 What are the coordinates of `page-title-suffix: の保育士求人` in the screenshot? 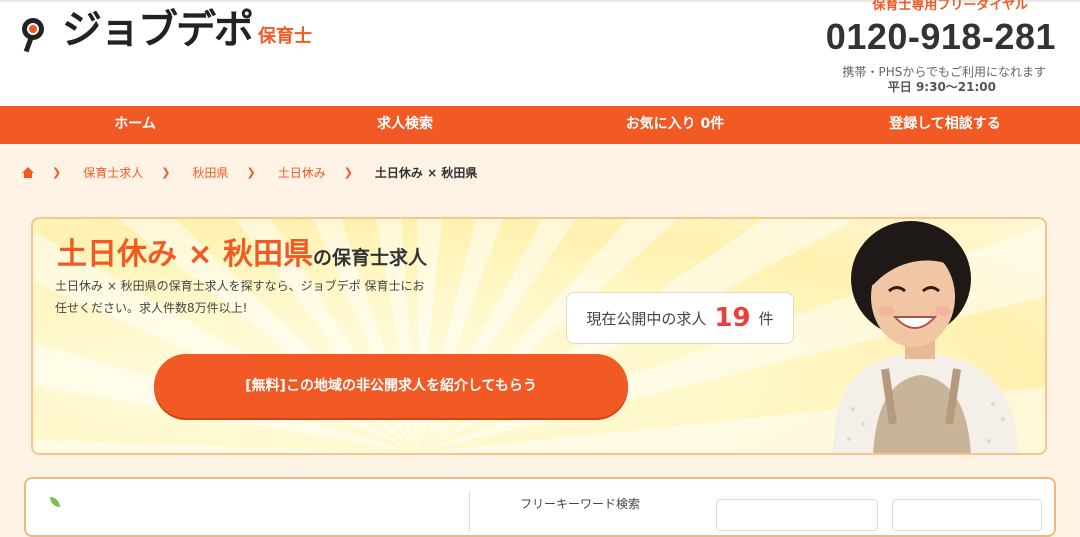 It's located at (370, 258).